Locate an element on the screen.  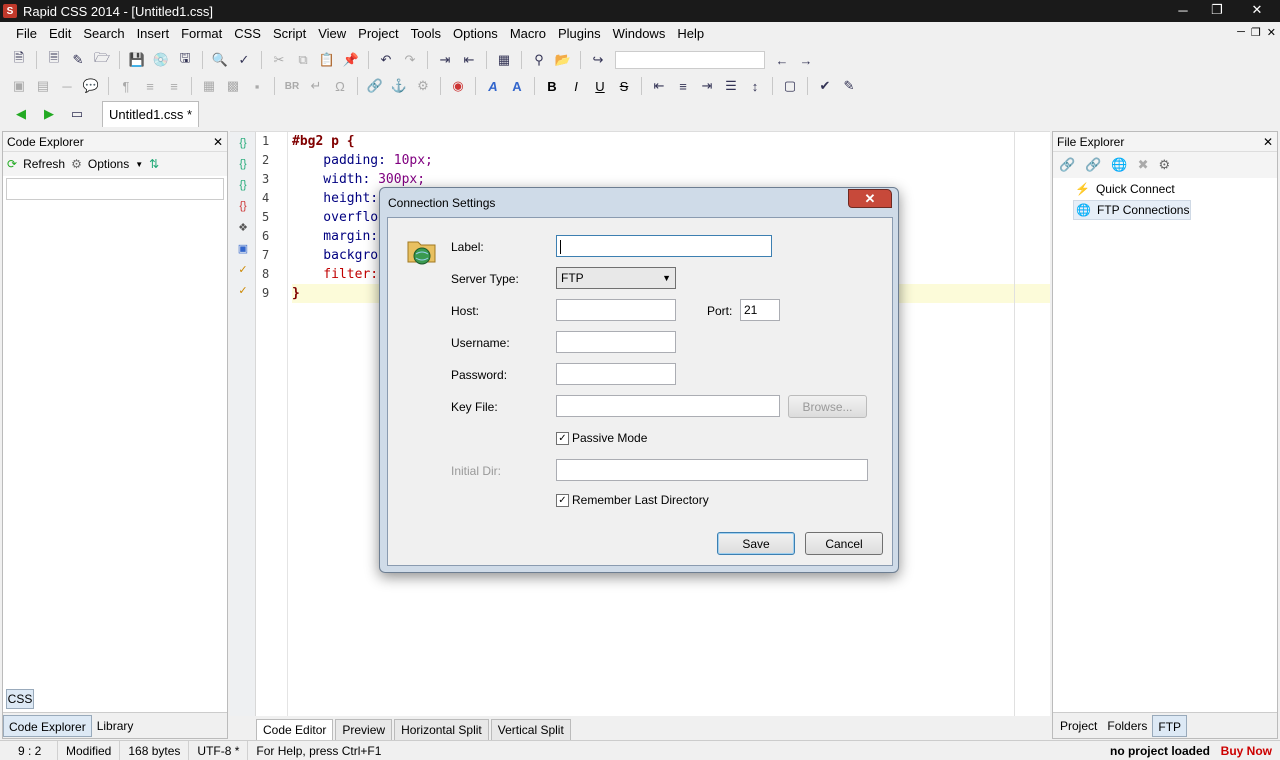
expand-icon: ❖ is located at coordinates (243, 229).